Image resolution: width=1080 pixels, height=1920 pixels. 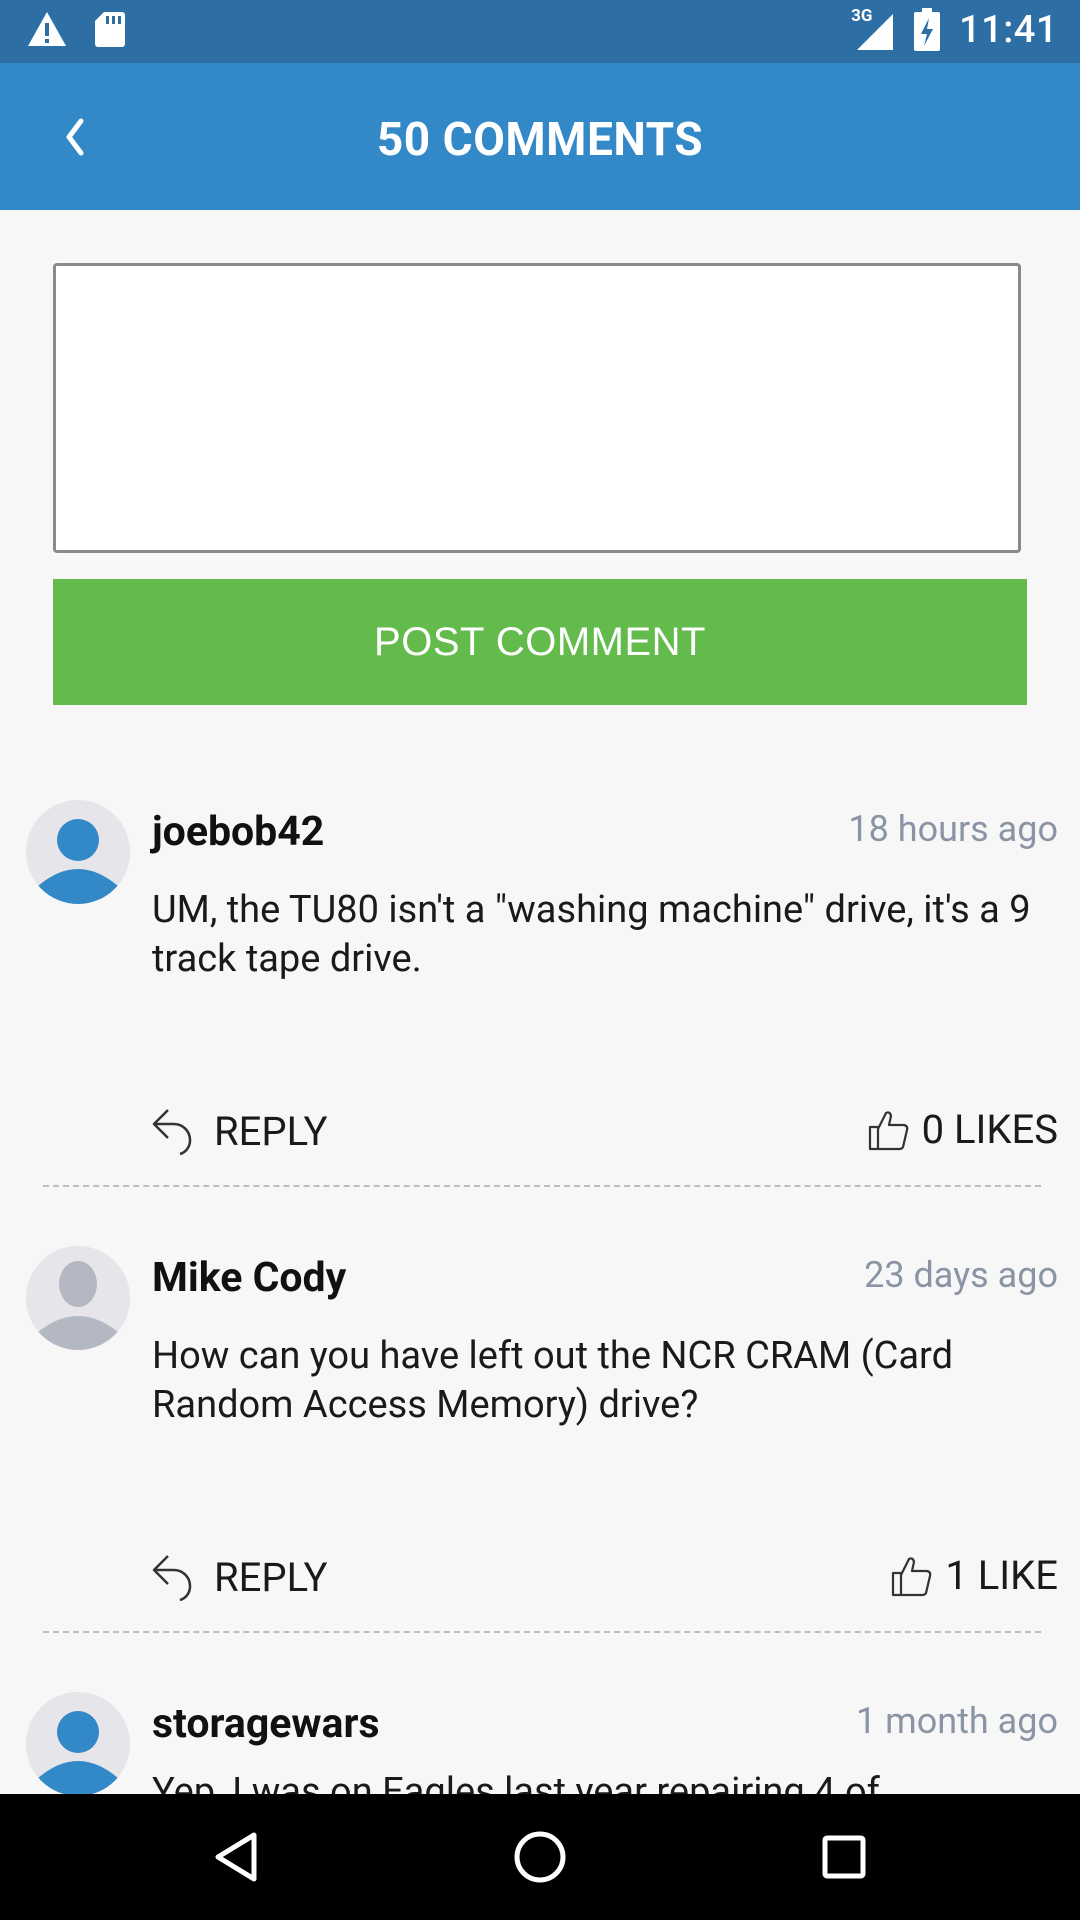 I want to click on system-nav-bar, so click(x=540, y=1857).